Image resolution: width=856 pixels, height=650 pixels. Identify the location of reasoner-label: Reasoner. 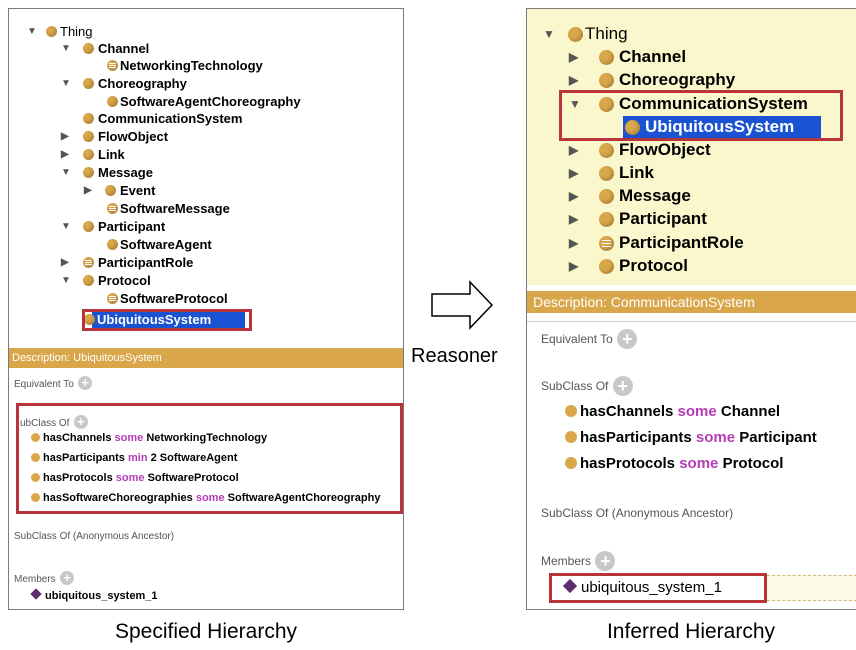
(454, 356).